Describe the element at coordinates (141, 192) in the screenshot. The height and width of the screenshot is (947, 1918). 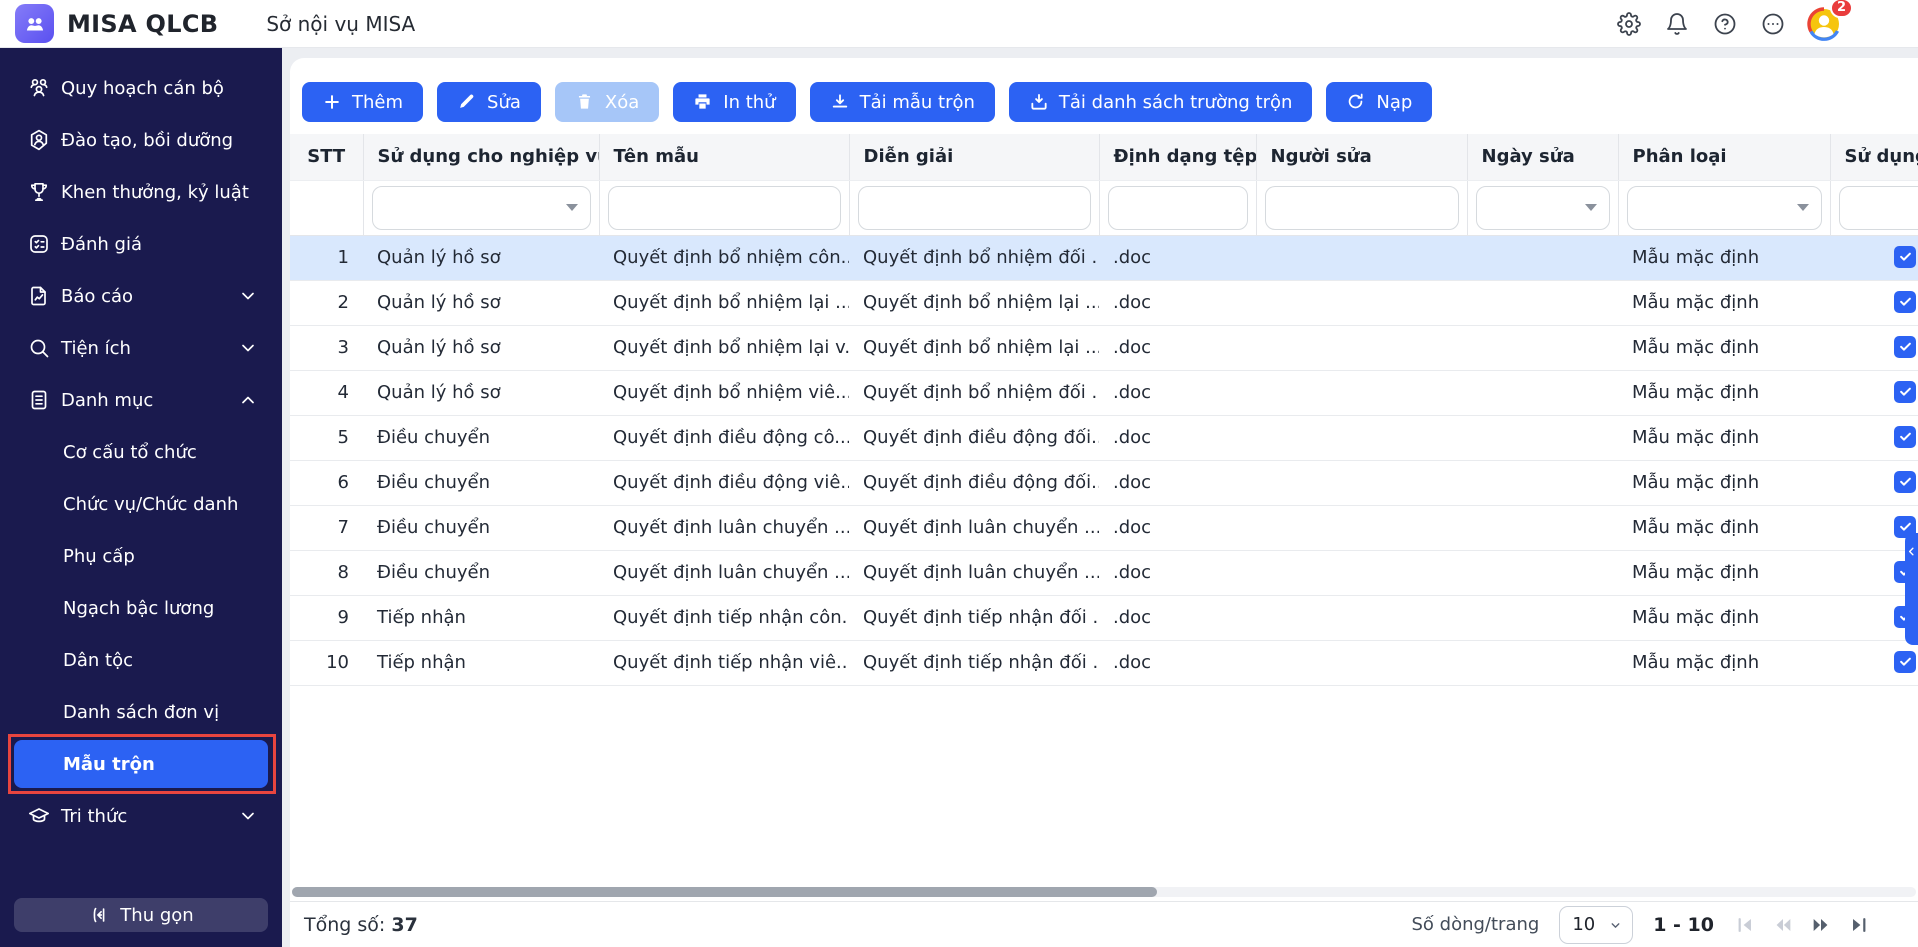
I see `sidebar-item-khen-thuong: Khen thưởng, kỷ luật` at that location.